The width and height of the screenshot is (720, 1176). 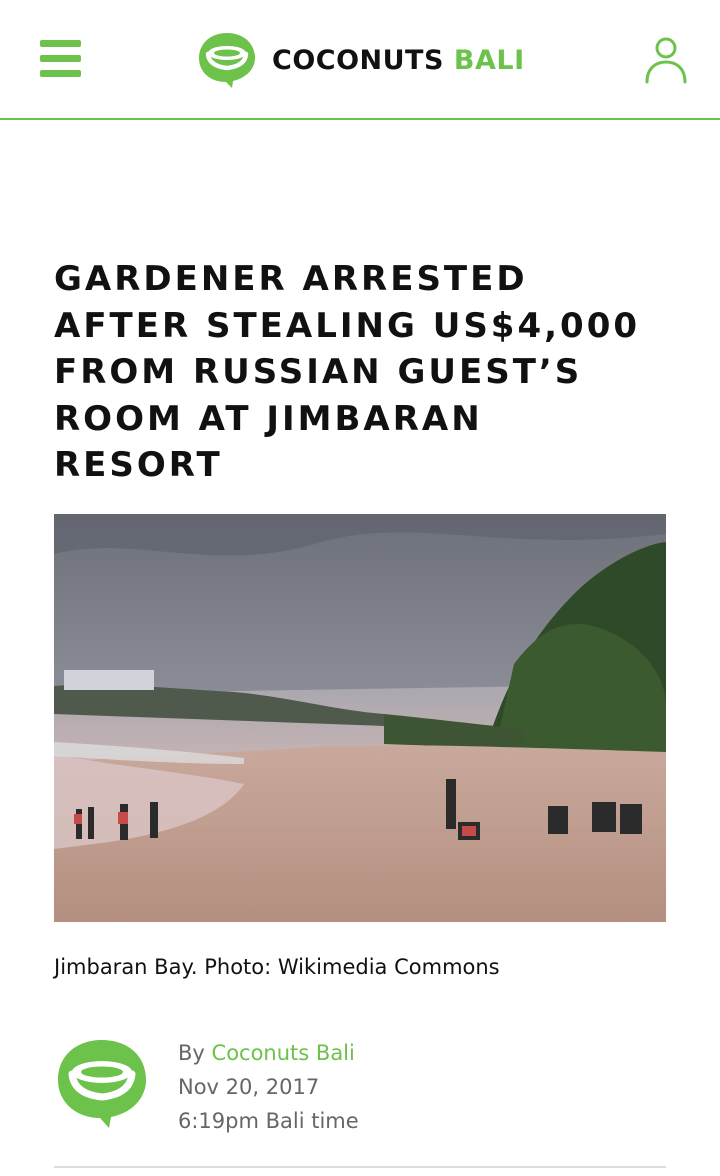 I want to click on brand-region: BALI, so click(x=489, y=60).